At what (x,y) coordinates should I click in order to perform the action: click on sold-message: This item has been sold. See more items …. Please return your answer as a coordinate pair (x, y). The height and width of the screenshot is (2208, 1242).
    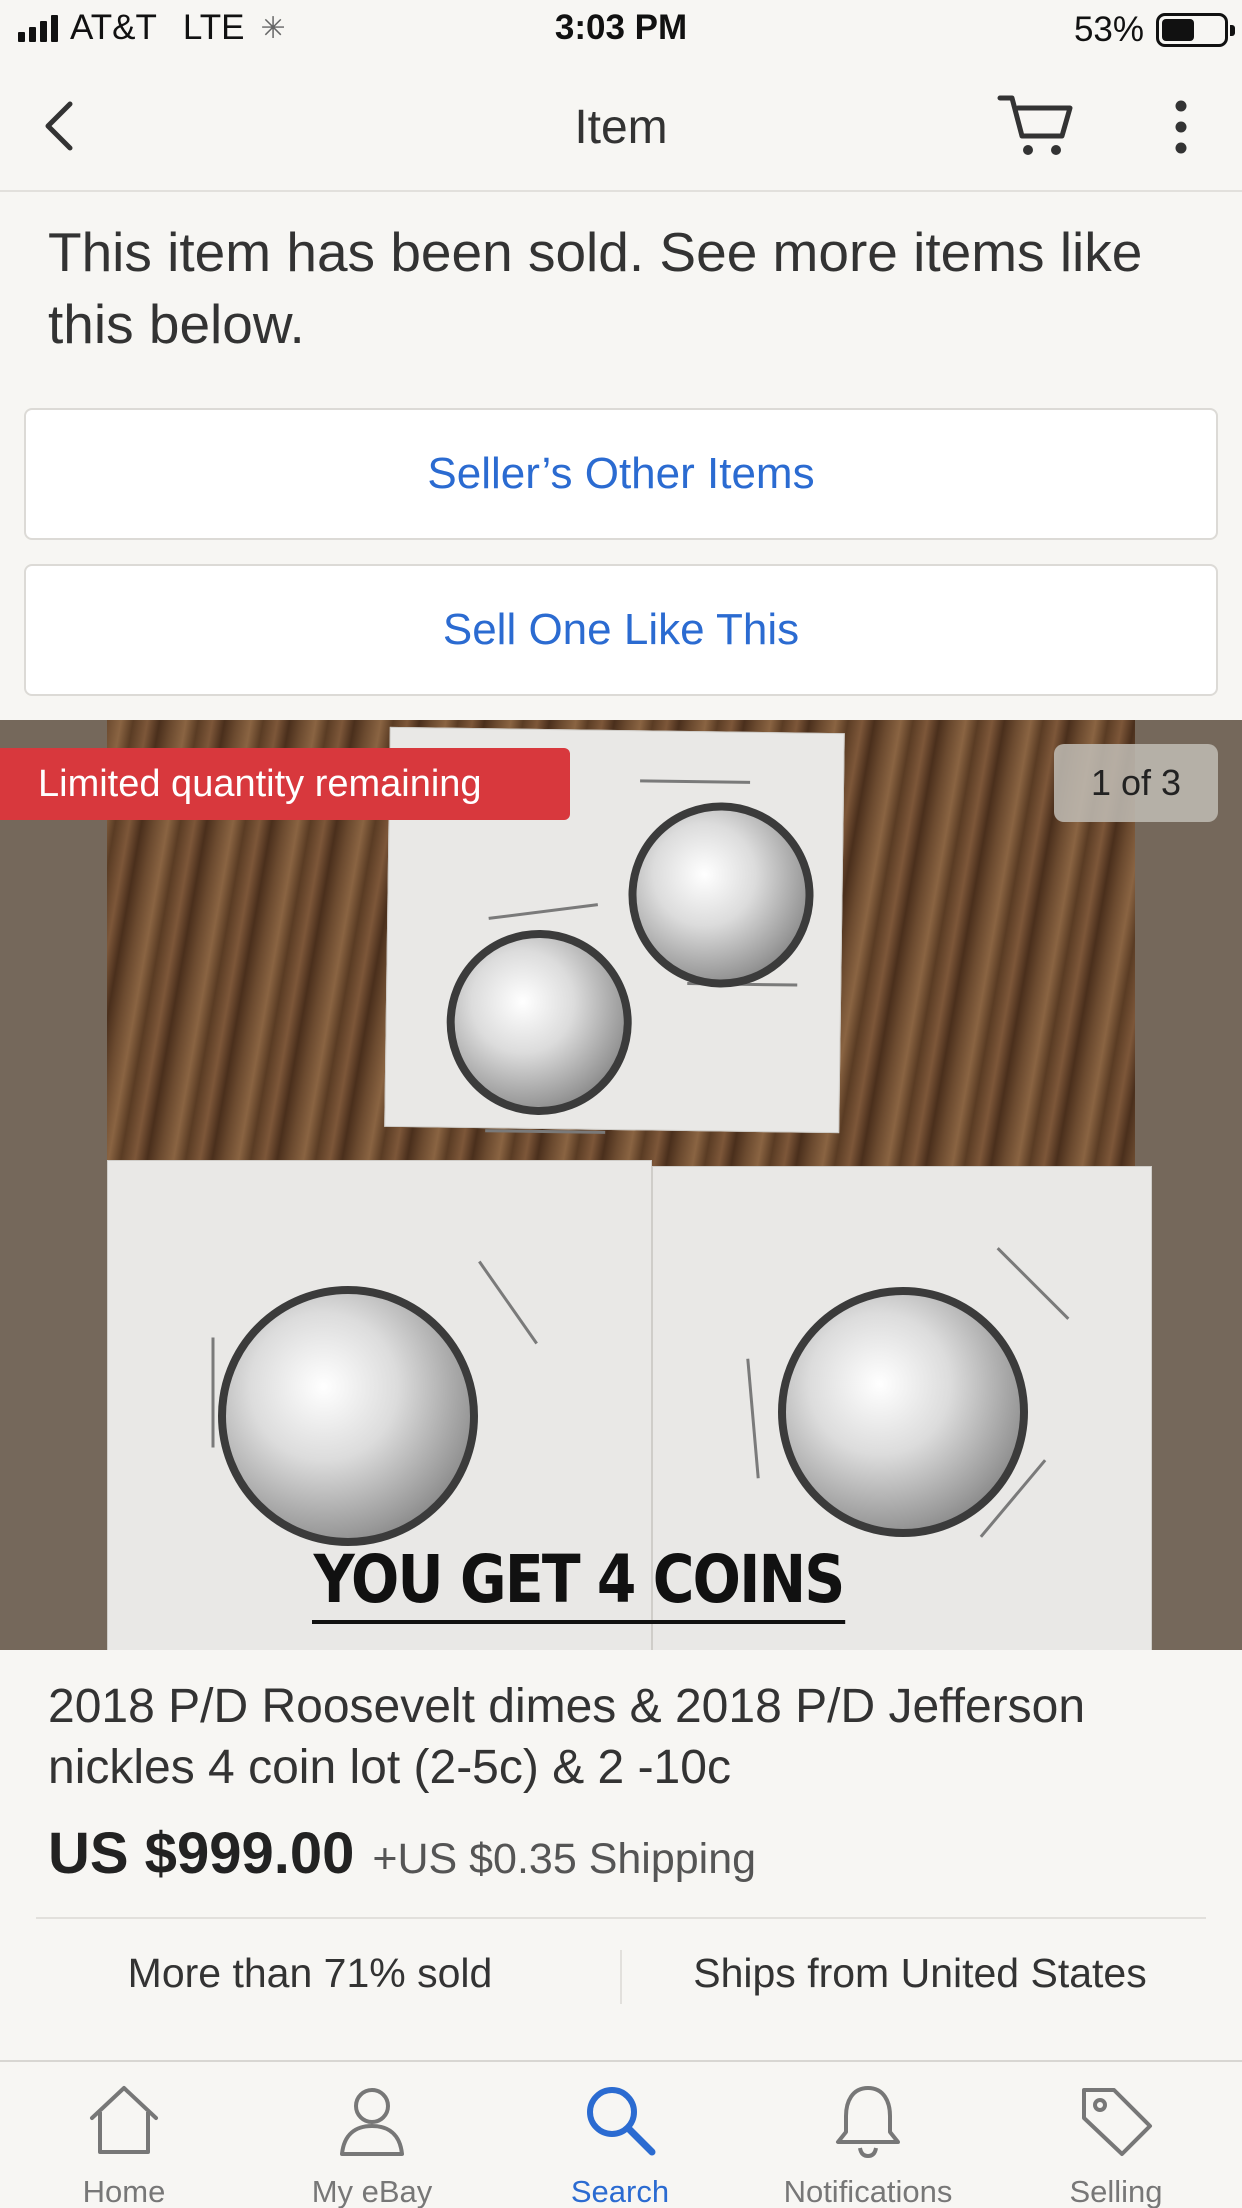
    Looking at the image, I should click on (595, 288).